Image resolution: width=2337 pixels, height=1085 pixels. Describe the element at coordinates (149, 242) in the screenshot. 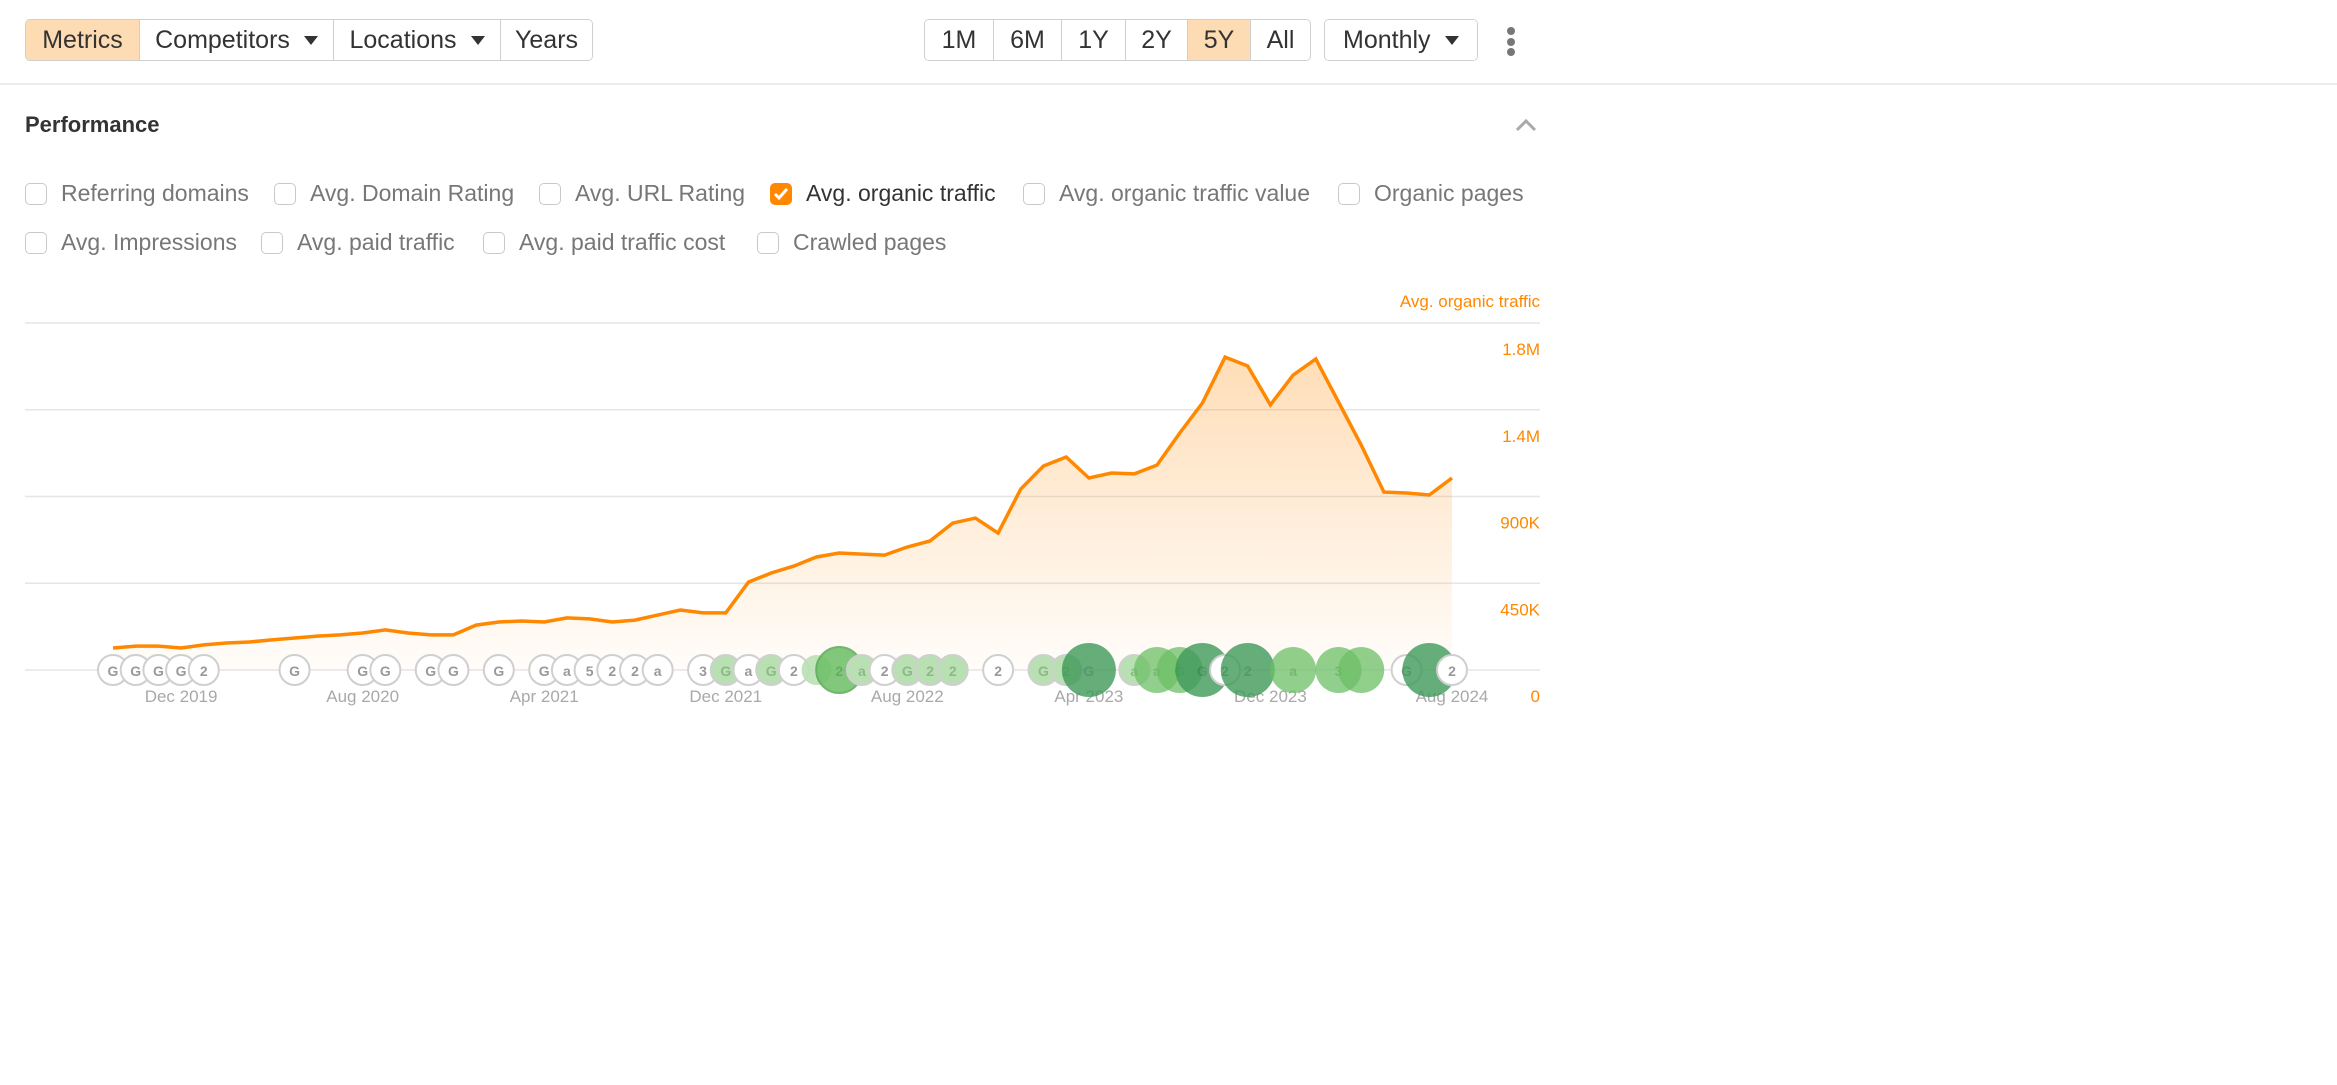

I see `metric-label: Avg. Impressions` at that location.